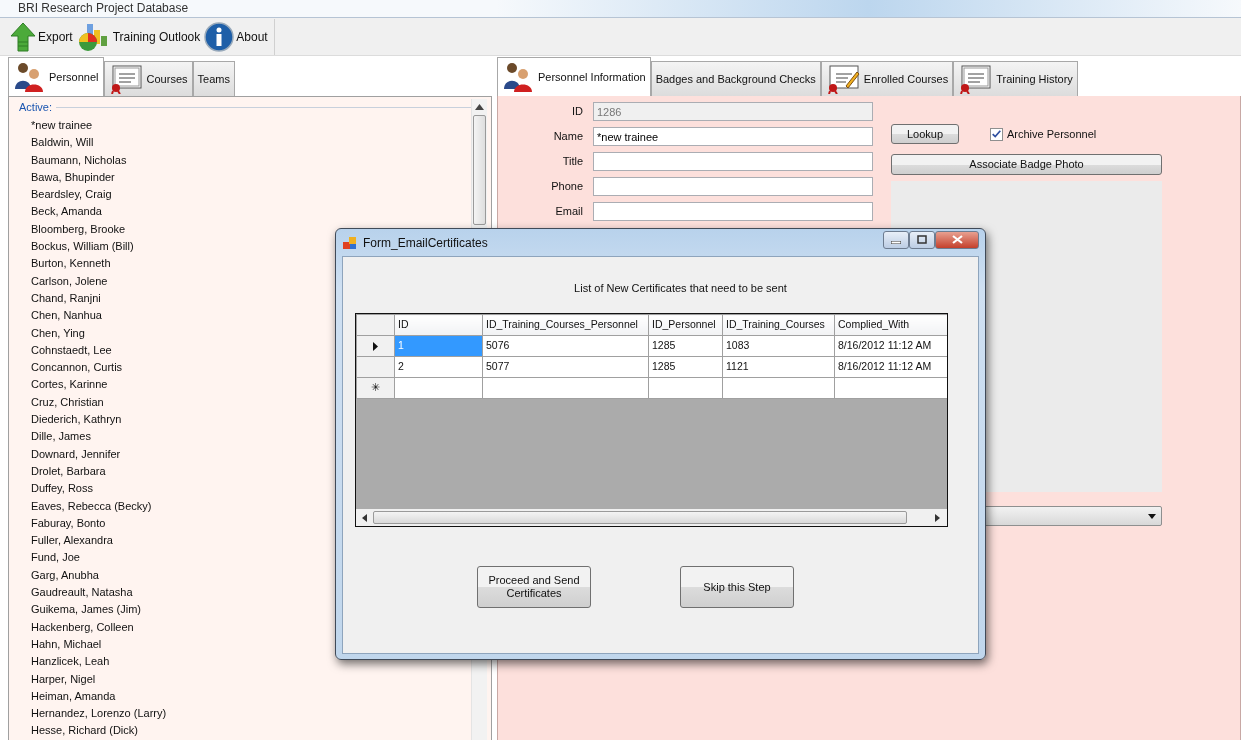 Image resolution: width=1241 pixels, height=740 pixels. I want to click on list-item: Chen, Ying, so click(58, 332).